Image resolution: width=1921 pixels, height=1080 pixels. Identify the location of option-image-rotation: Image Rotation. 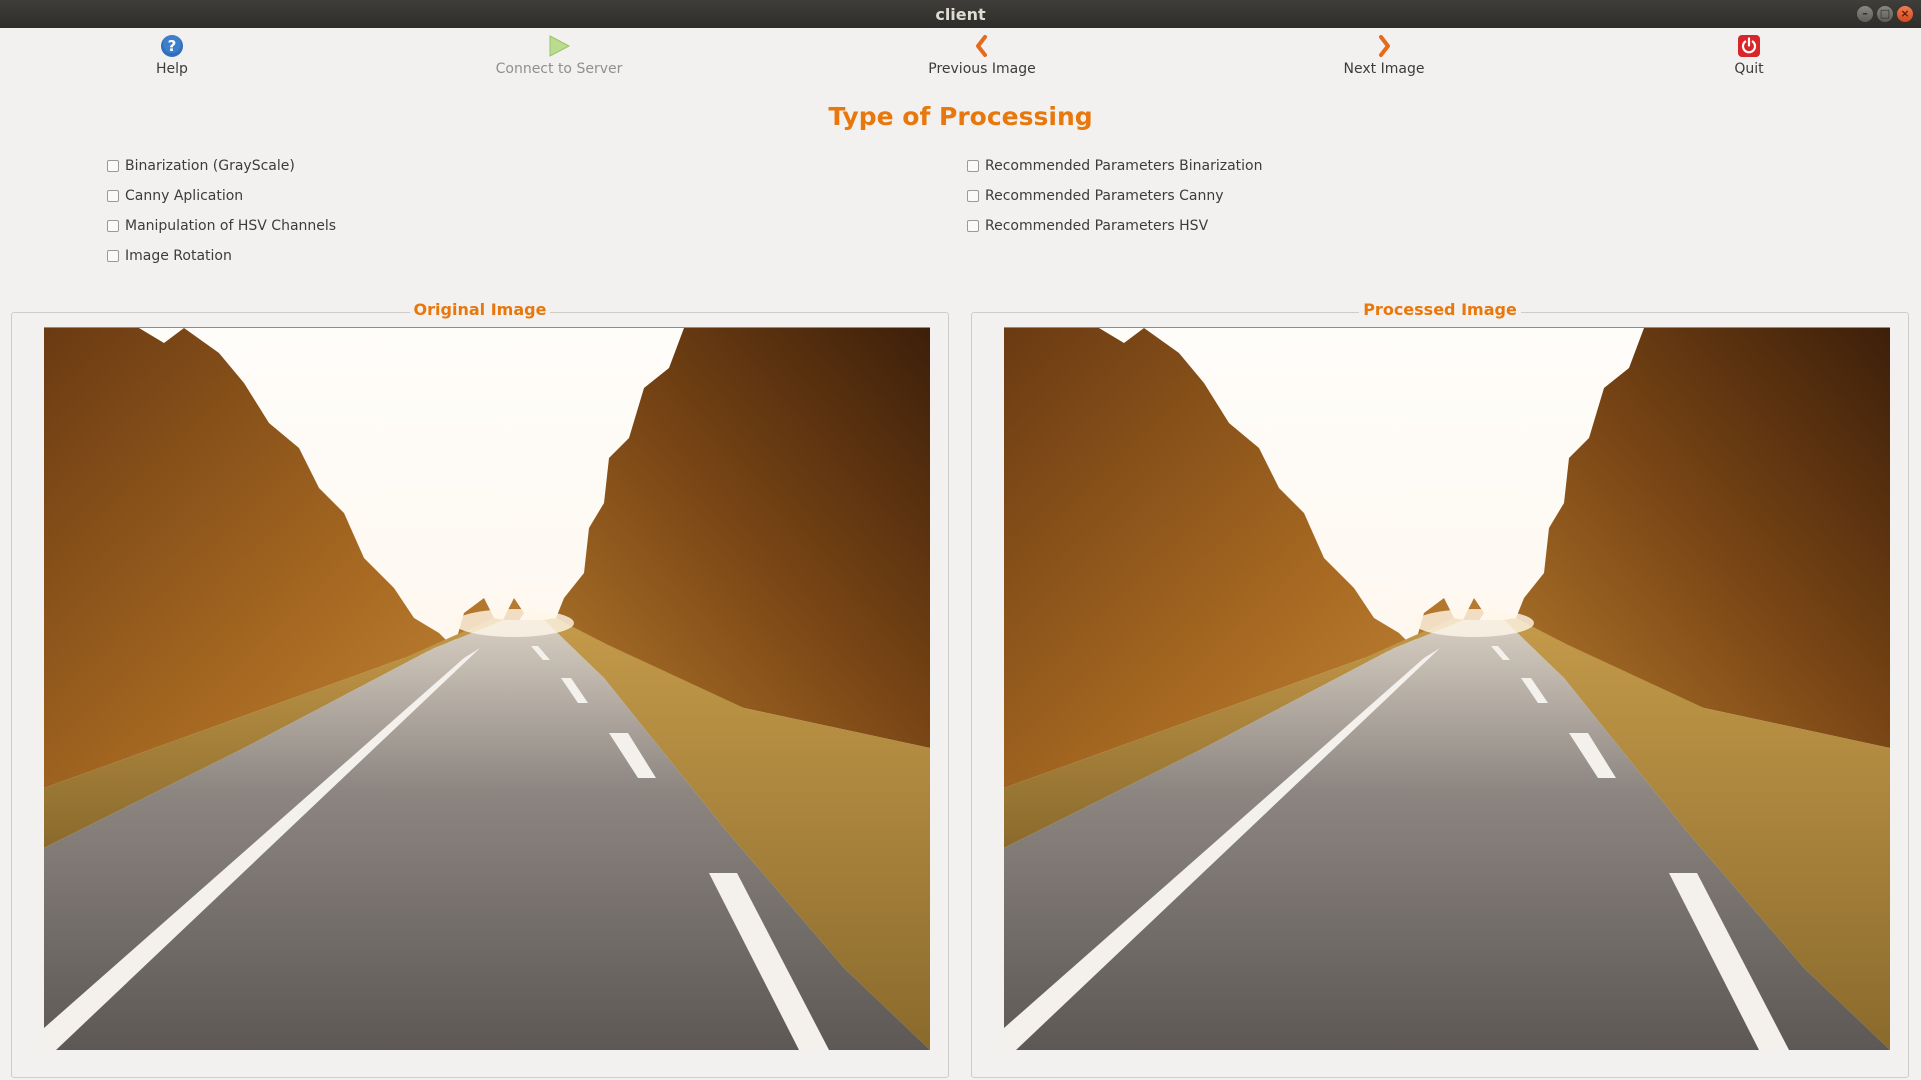
(169, 256).